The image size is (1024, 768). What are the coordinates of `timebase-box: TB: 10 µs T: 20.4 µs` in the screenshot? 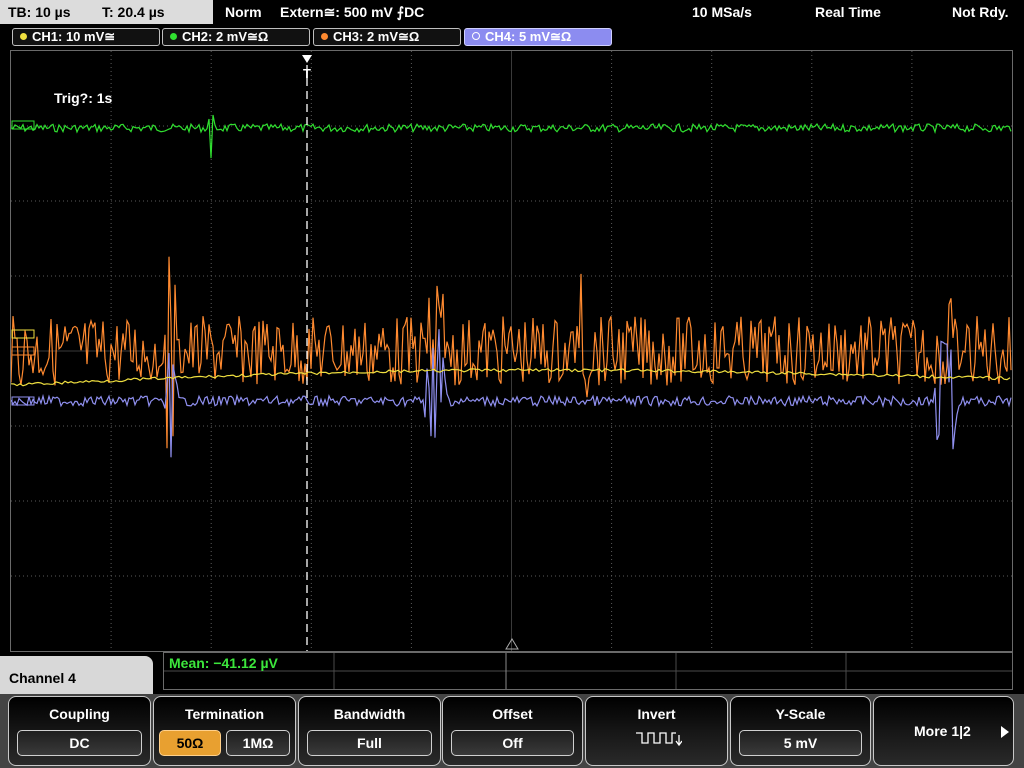 It's located at (106, 12).